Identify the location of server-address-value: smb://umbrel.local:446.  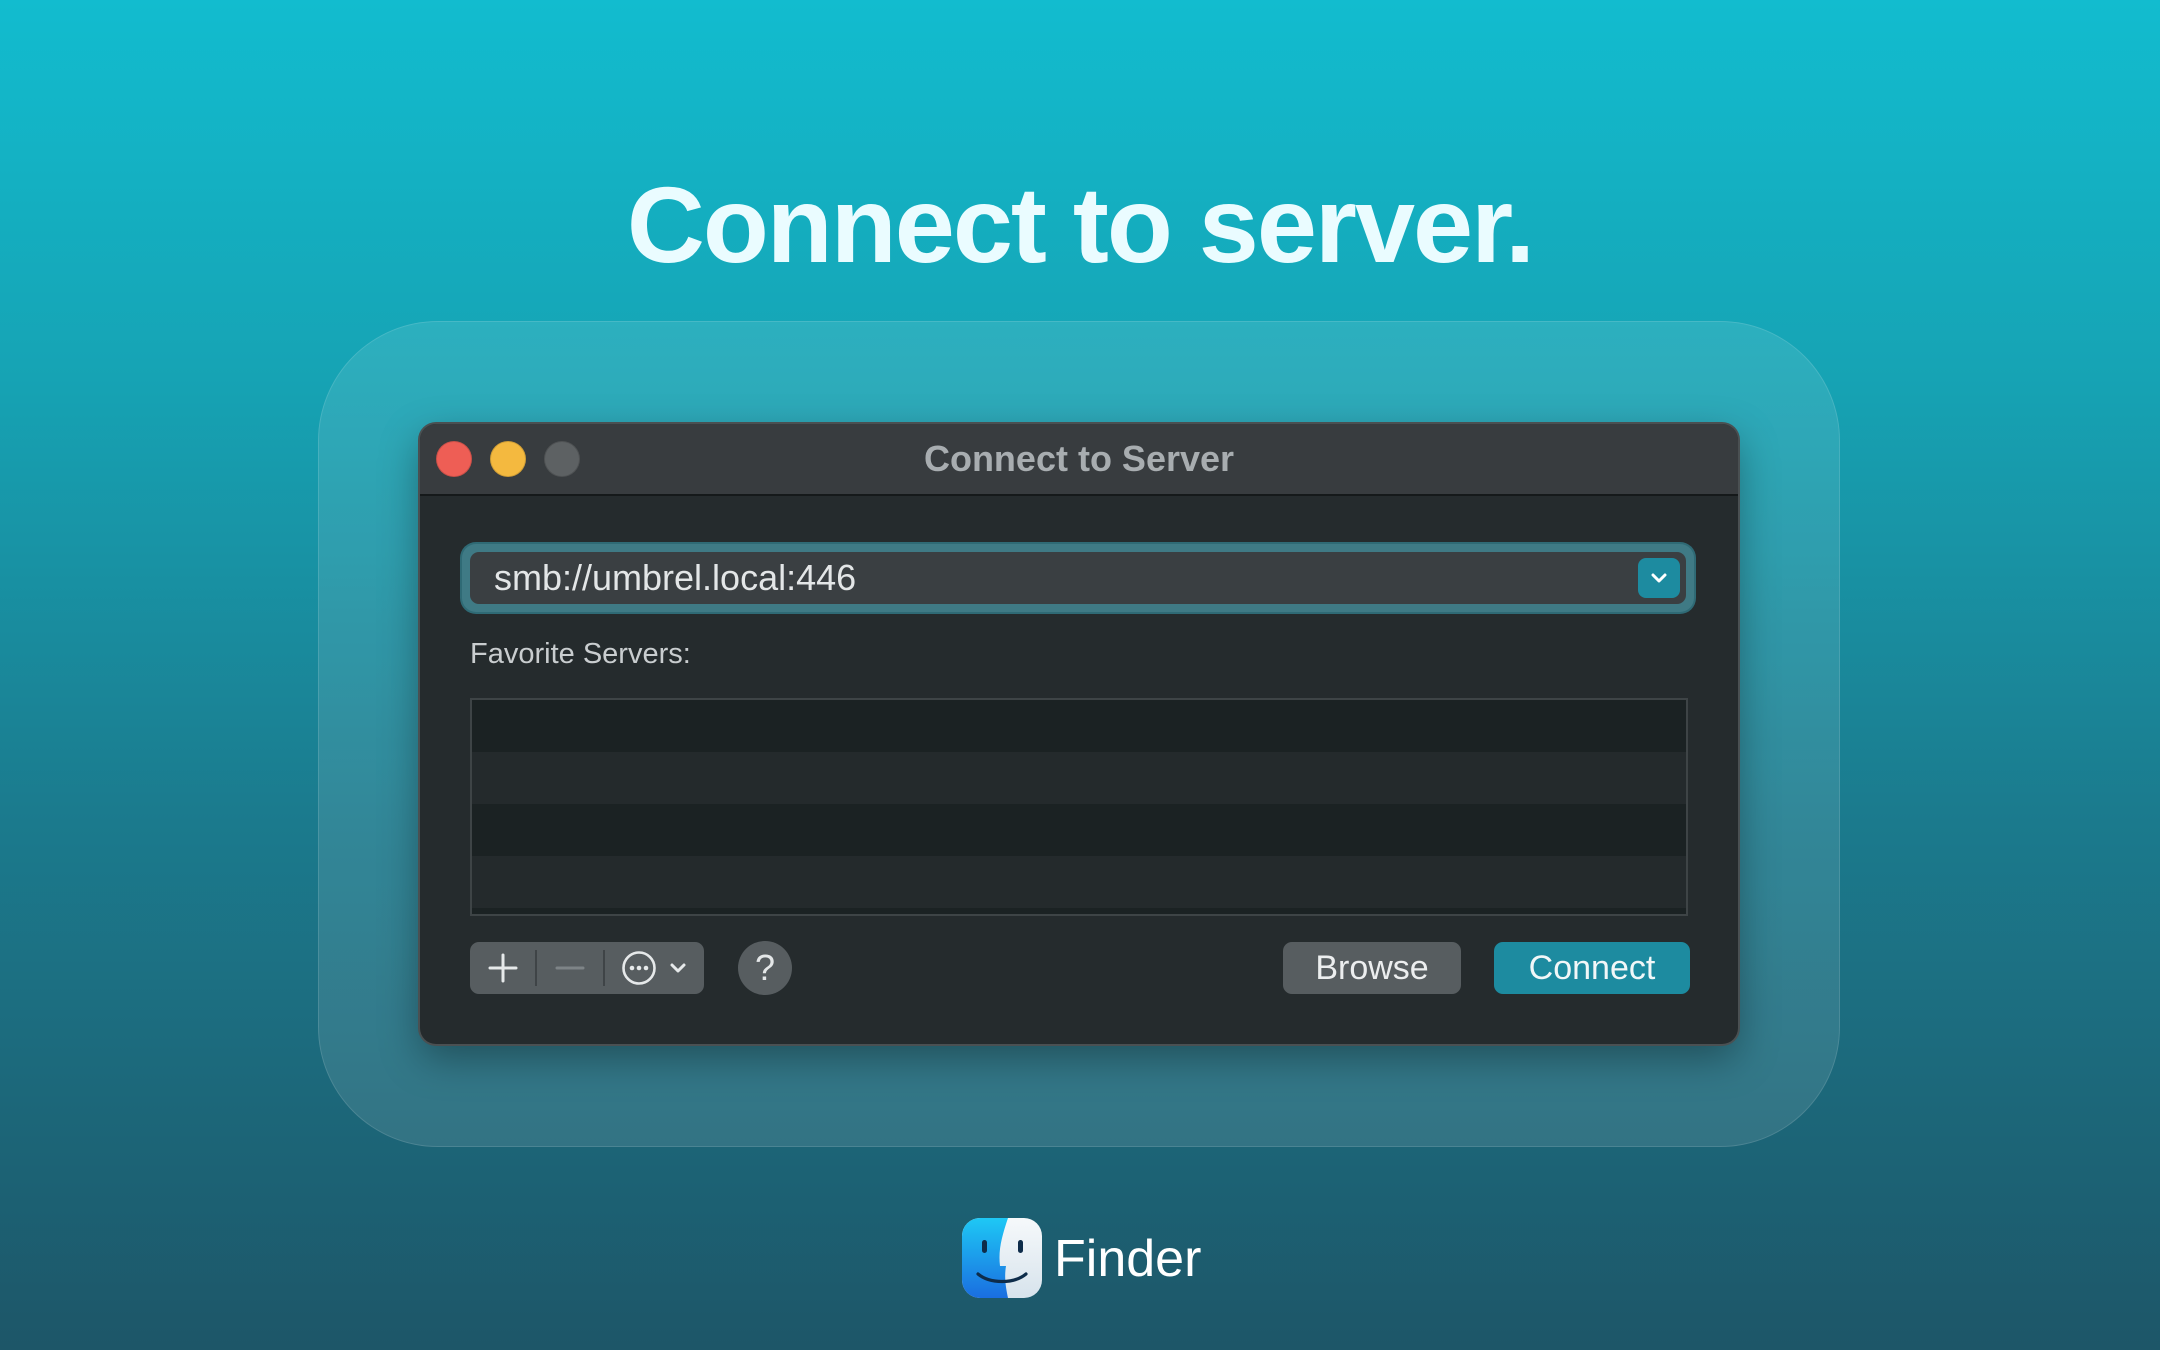
(675, 578).